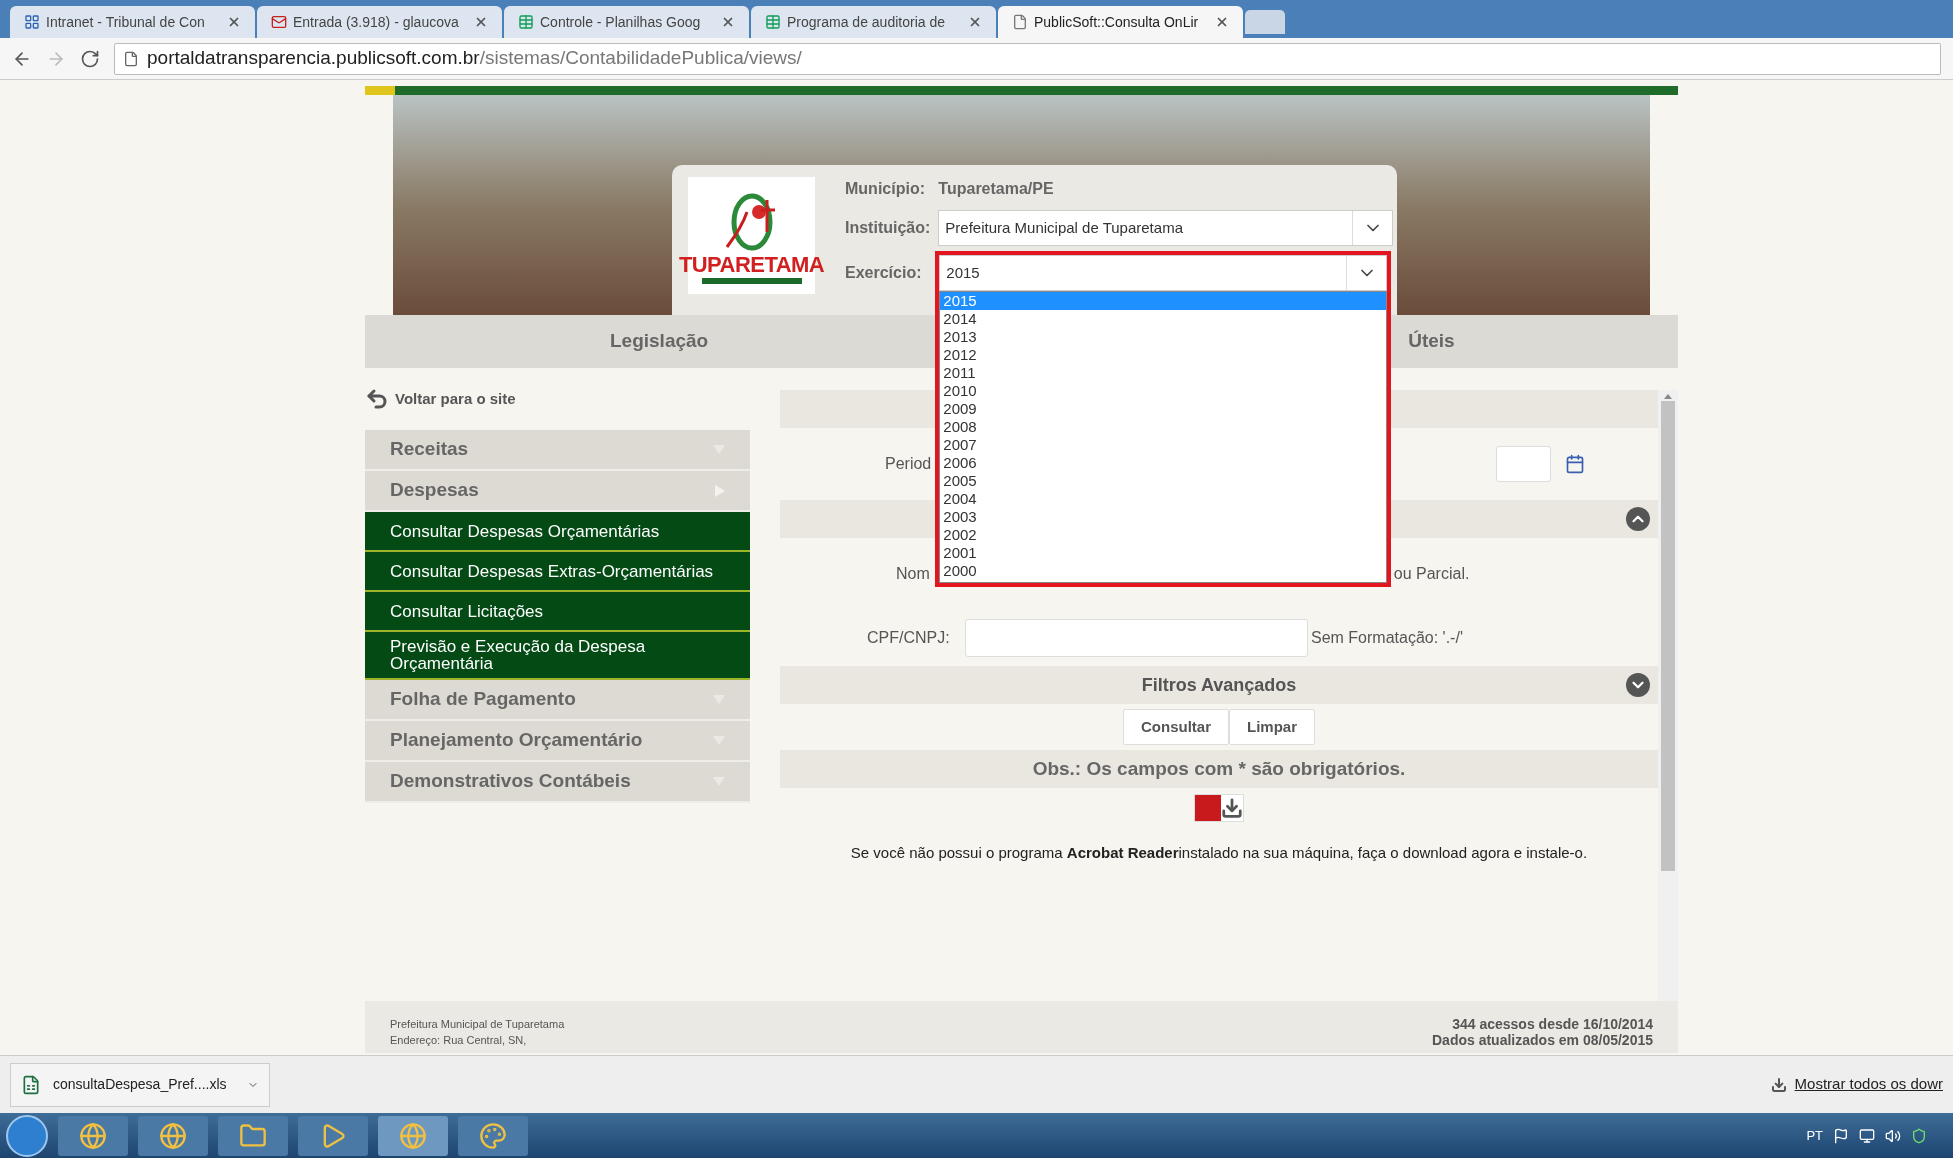 The image size is (1953, 1158). What do you see at coordinates (1272, 727) in the screenshot?
I see `form-button: Limpar` at bounding box center [1272, 727].